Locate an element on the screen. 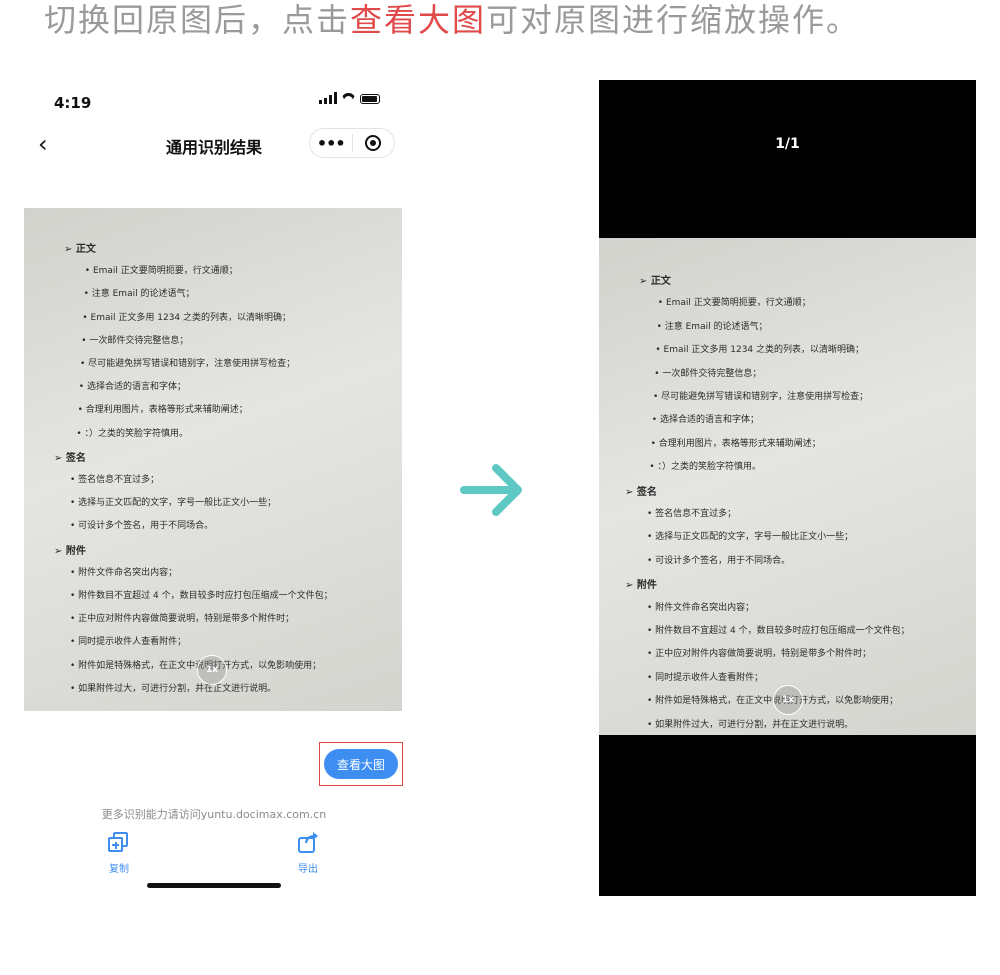 The height and width of the screenshot is (975, 1000). transition-arrow-icon is located at coordinates (491, 490).